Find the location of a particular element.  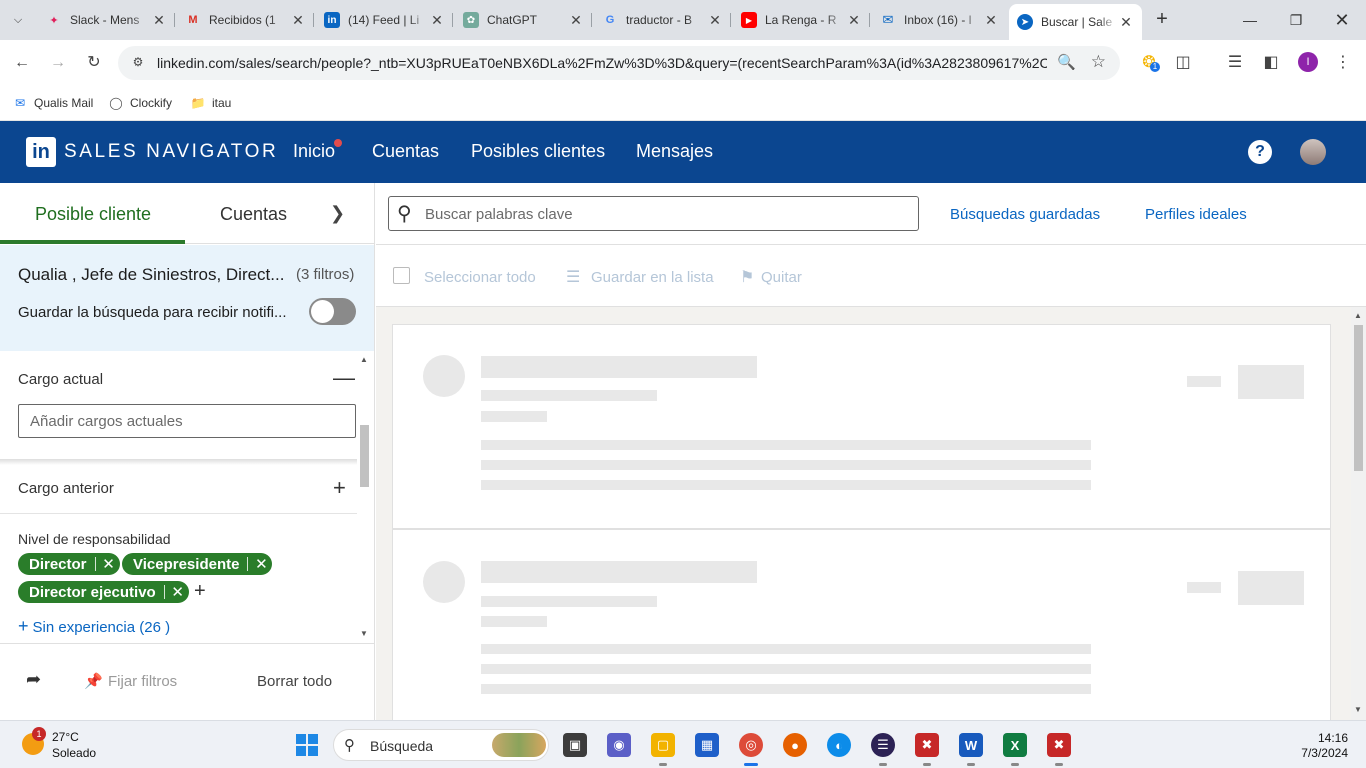

nav-cuentas: Cuentas is located at coordinates (405, 151).